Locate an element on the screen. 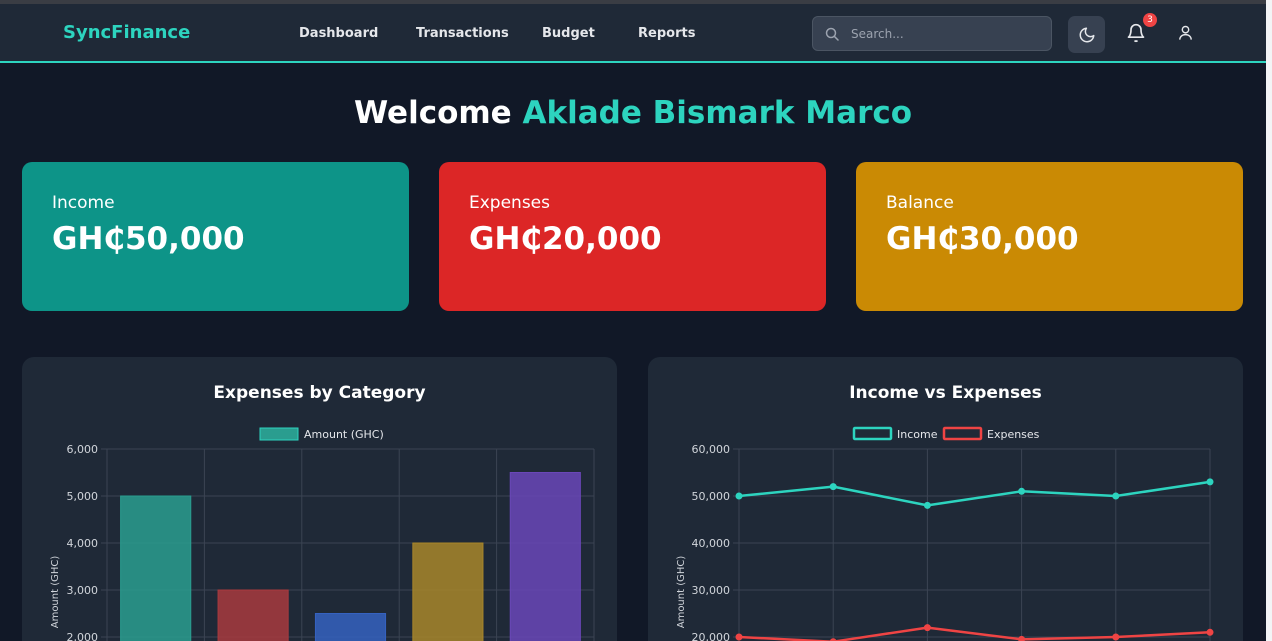 Image resolution: width=1272 pixels, height=641 pixels. nav-link-dashboard: Dashboard is located at coordinates (338, 33).